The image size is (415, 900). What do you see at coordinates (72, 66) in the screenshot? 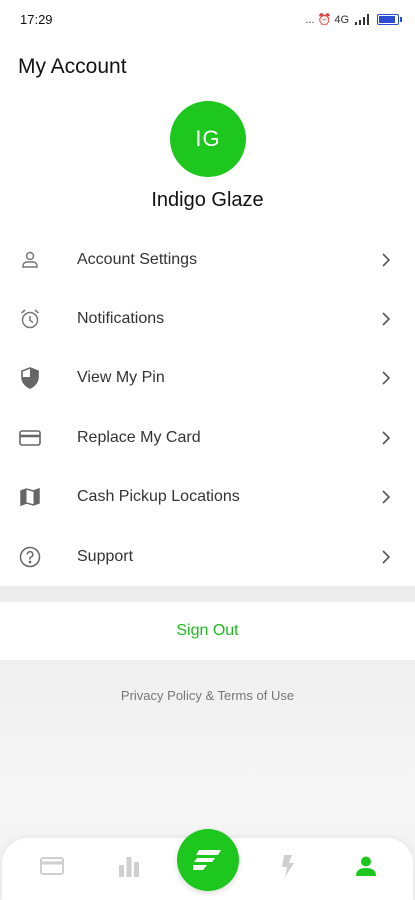
I see `page-title: My Account` at bounding box center [72, 66].